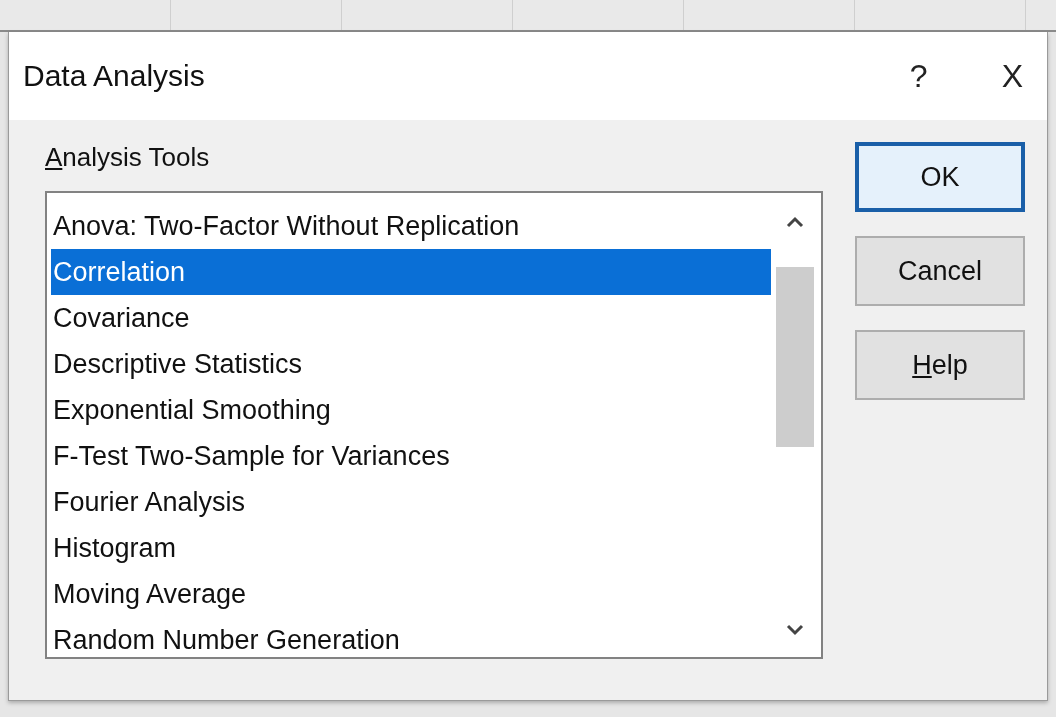  What do you see at coordinates (411, 594) in the screenshot?
I see `list-item: Moving Average` at bounding box center [411, 594].